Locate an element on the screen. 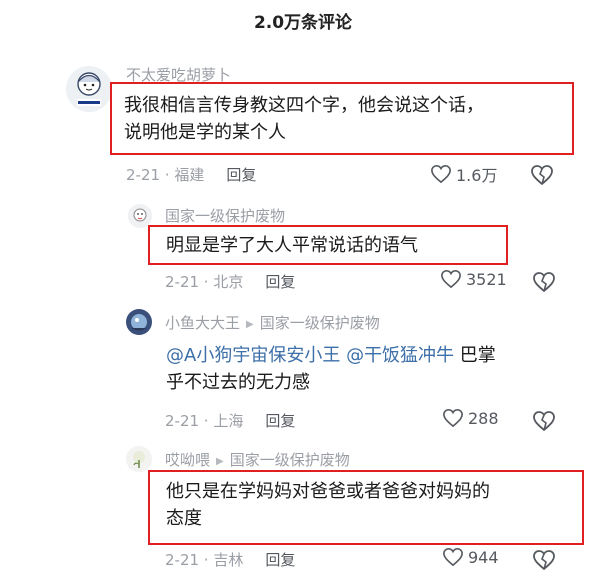 Image resolution: width=606 pixels, height=583 pixels. like-count: 1.6万 is located at coordinates (477, 175).